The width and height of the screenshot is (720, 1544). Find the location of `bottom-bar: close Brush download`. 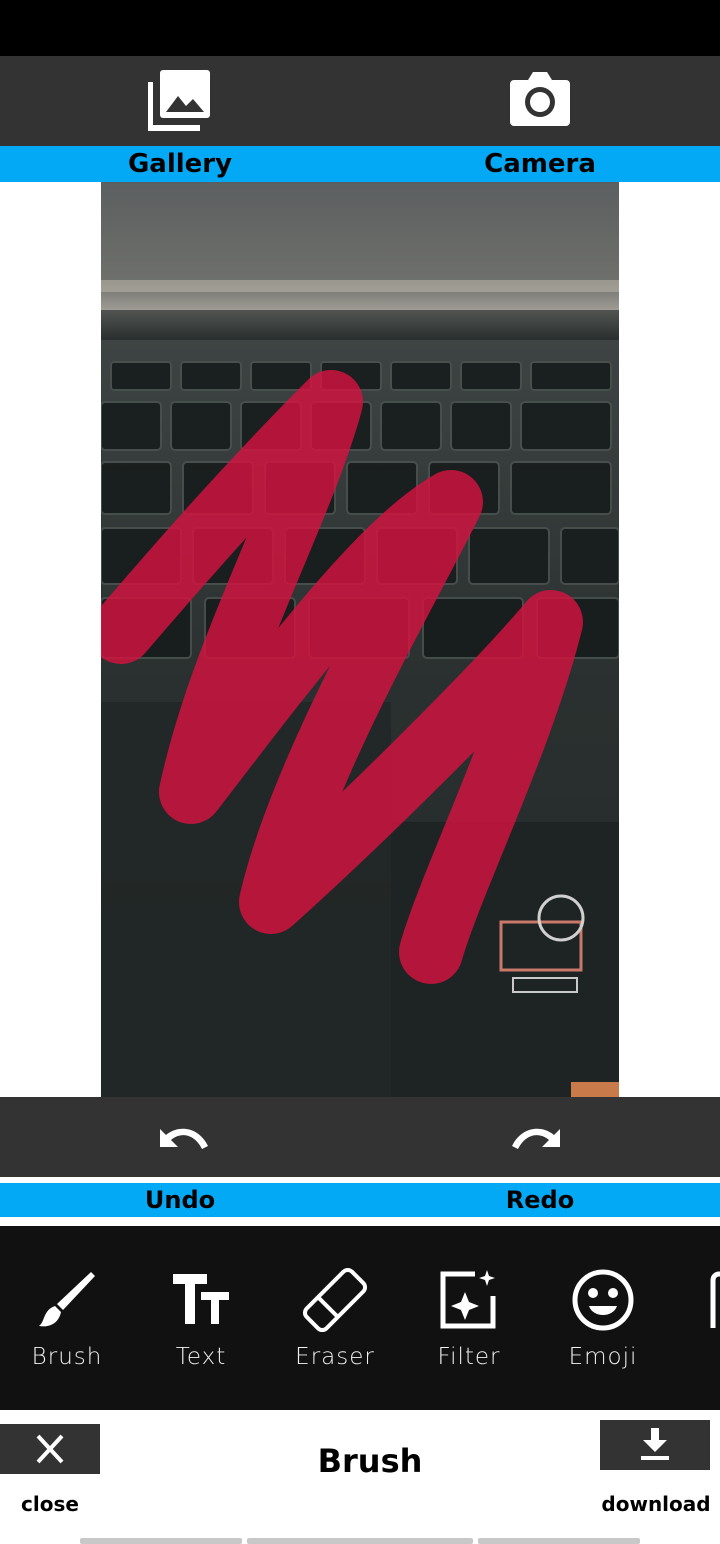

bottom-bar: close Brush download is located at coordinates (360, 1477).